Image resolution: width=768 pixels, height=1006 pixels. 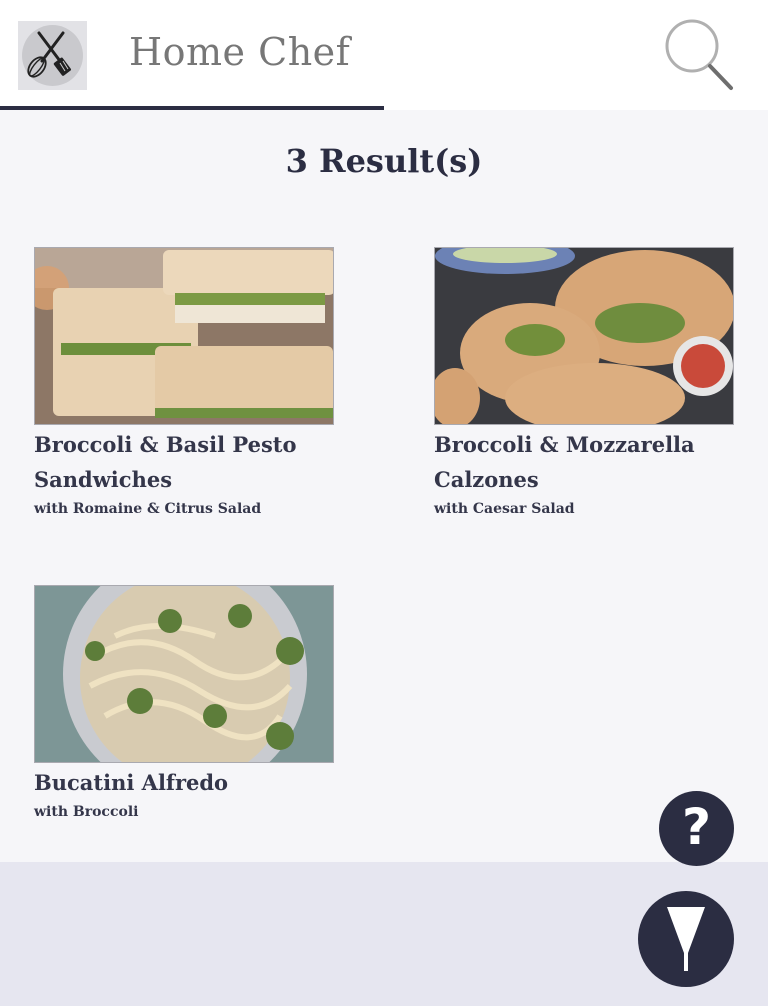 What do you see at coordinates (584, 462) in the screenshot?
I see `recipe-title: Broccoli & Mozzarella Calzones` at bounding box center [584, 462].